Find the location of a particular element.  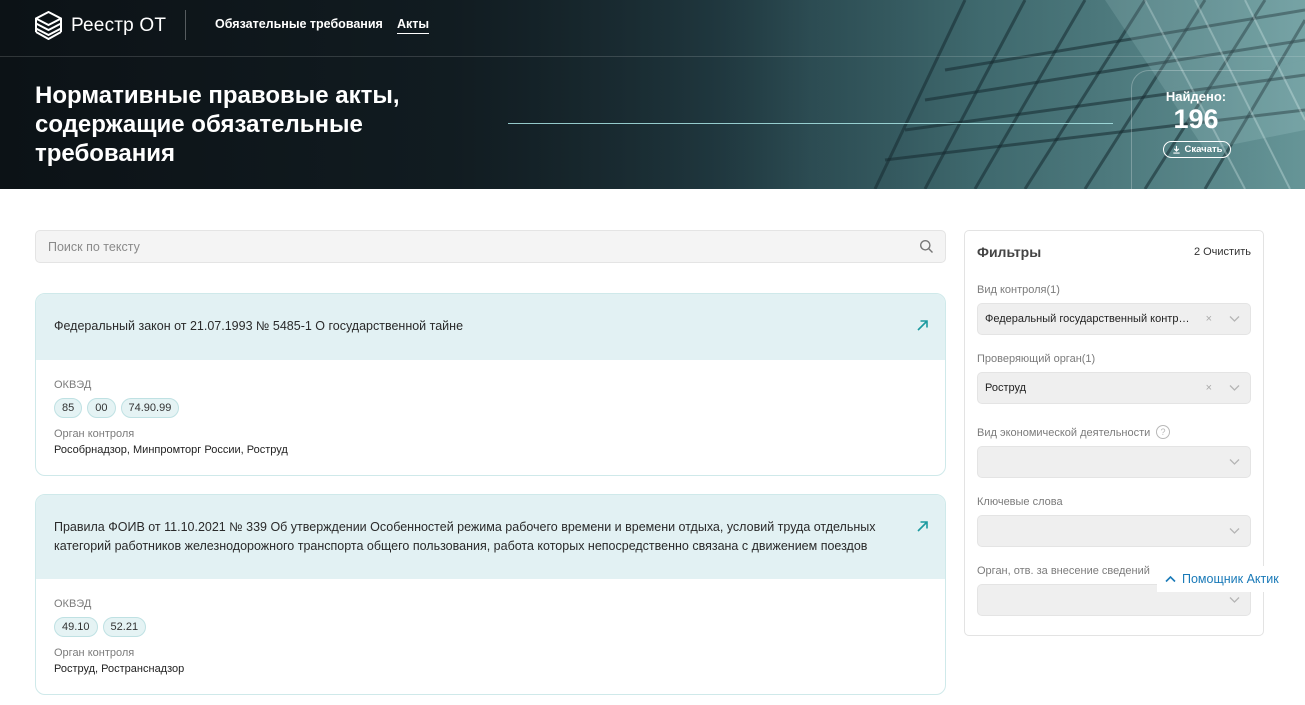

search-bar is located at coordinates (490, 246).